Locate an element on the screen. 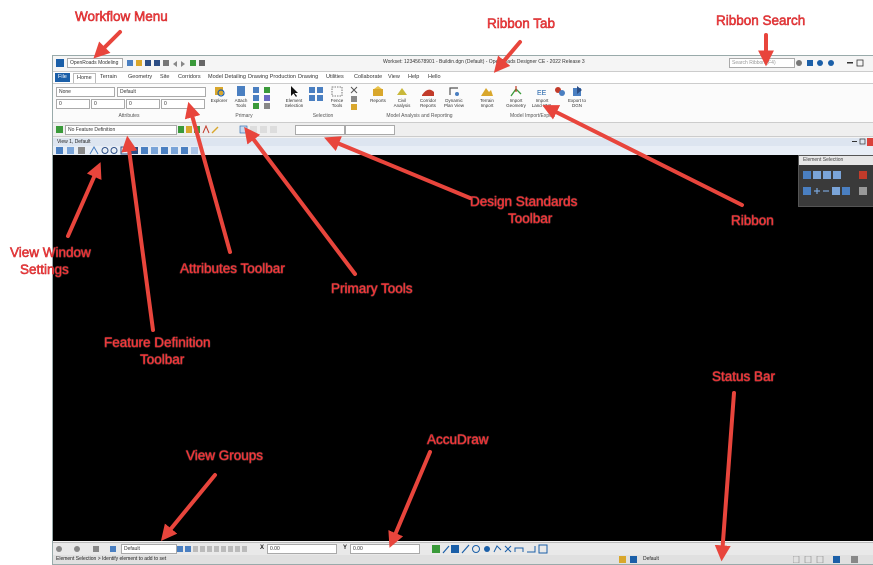 The image size is (873, 565). tab-utilities: Utilities is located at coordinates (335, 77).